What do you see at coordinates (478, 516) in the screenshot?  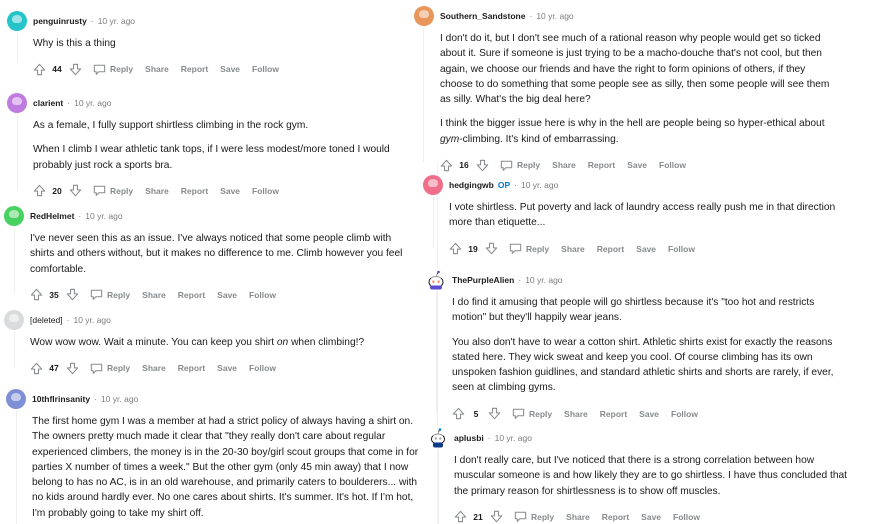 I see `vote-score: 21` at bounding box center [478, 516].